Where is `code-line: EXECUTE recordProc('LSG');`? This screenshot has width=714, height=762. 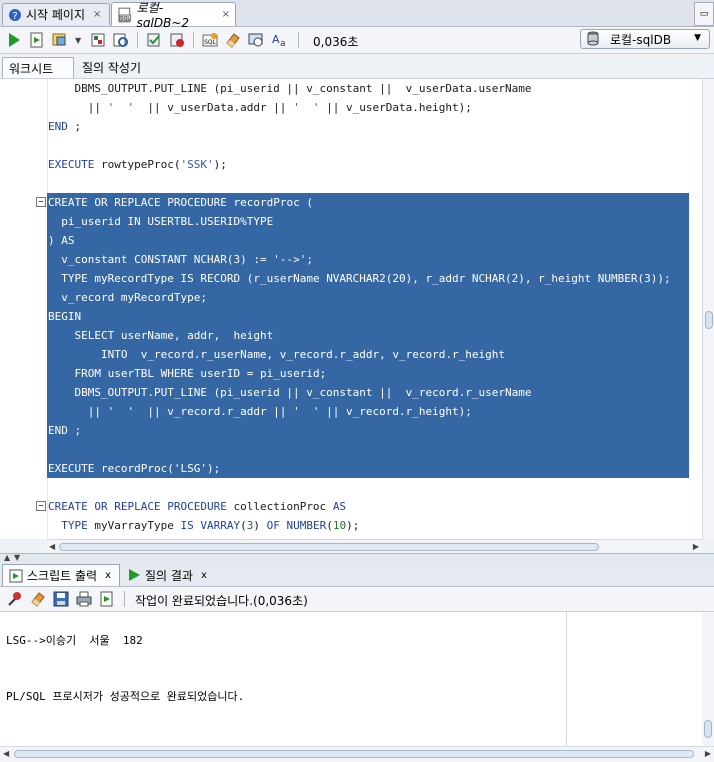
code-line: EXECUTE recordProc('LSG'); is located at coordinates (134, 468).